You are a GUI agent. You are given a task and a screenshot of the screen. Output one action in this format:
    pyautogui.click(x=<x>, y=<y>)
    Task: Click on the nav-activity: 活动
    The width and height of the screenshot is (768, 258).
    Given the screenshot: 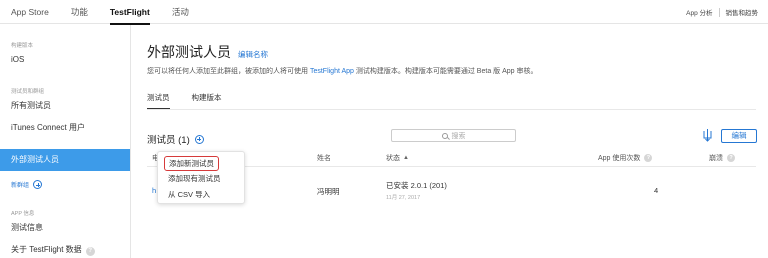 What is the action you would take?
    pyautogui.click(x=180, y=12)
    